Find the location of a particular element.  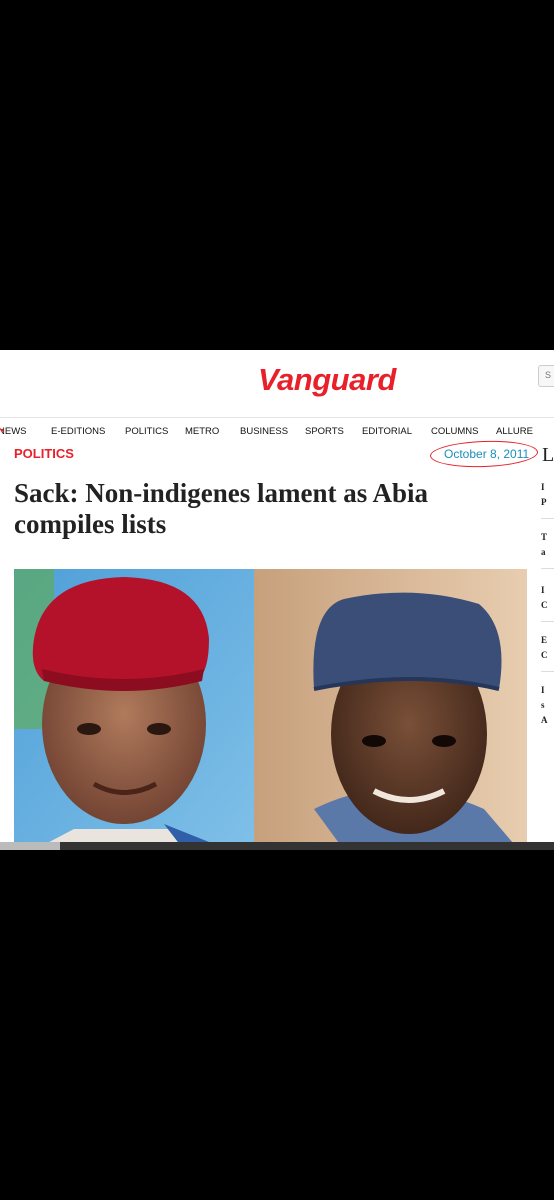

nav-divider is located at coordinates (277, 417).